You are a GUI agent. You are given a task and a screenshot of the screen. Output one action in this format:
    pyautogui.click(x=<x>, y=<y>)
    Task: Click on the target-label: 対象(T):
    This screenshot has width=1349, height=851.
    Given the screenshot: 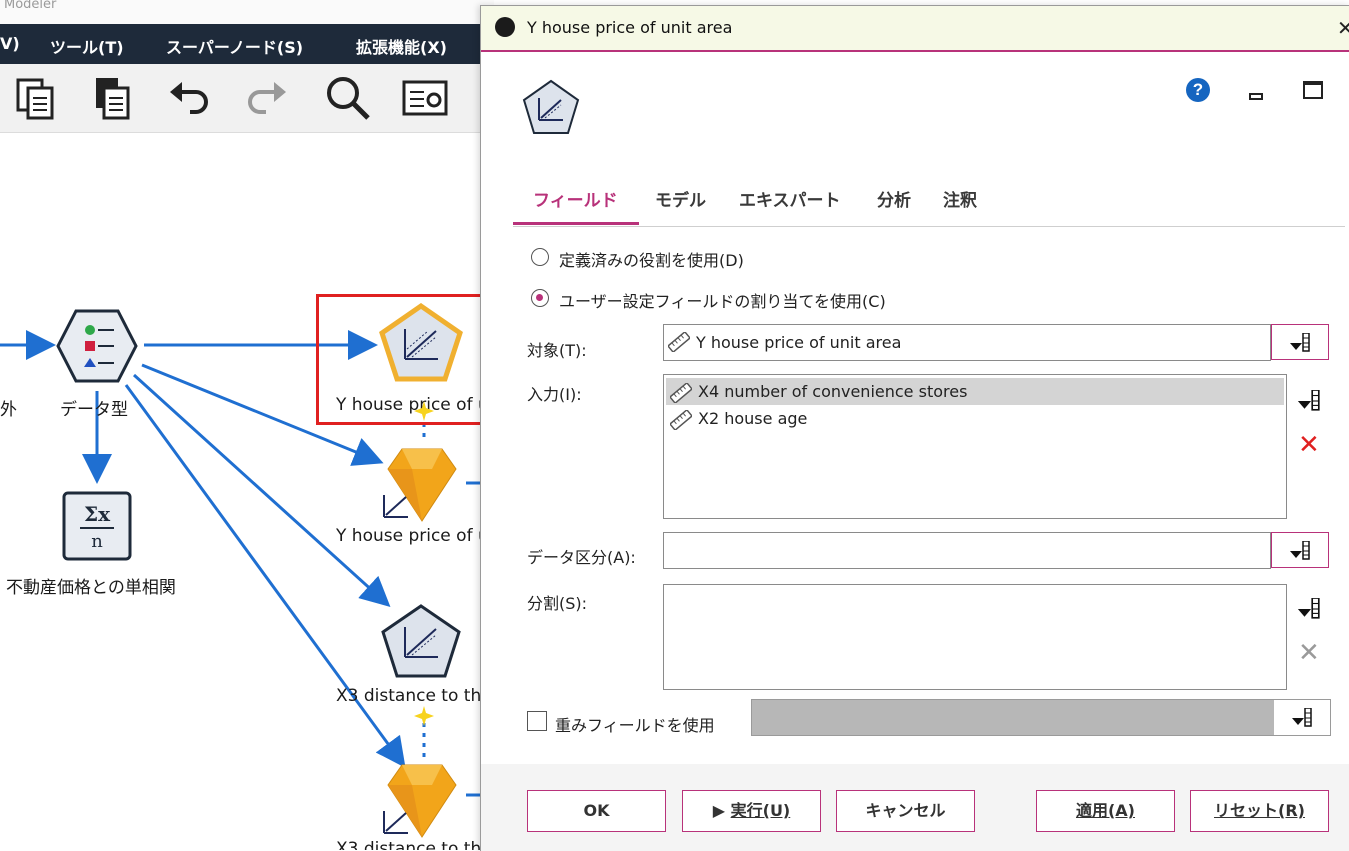 What is the action you would take?
    pyautogui.click(x=557, y=350)
    